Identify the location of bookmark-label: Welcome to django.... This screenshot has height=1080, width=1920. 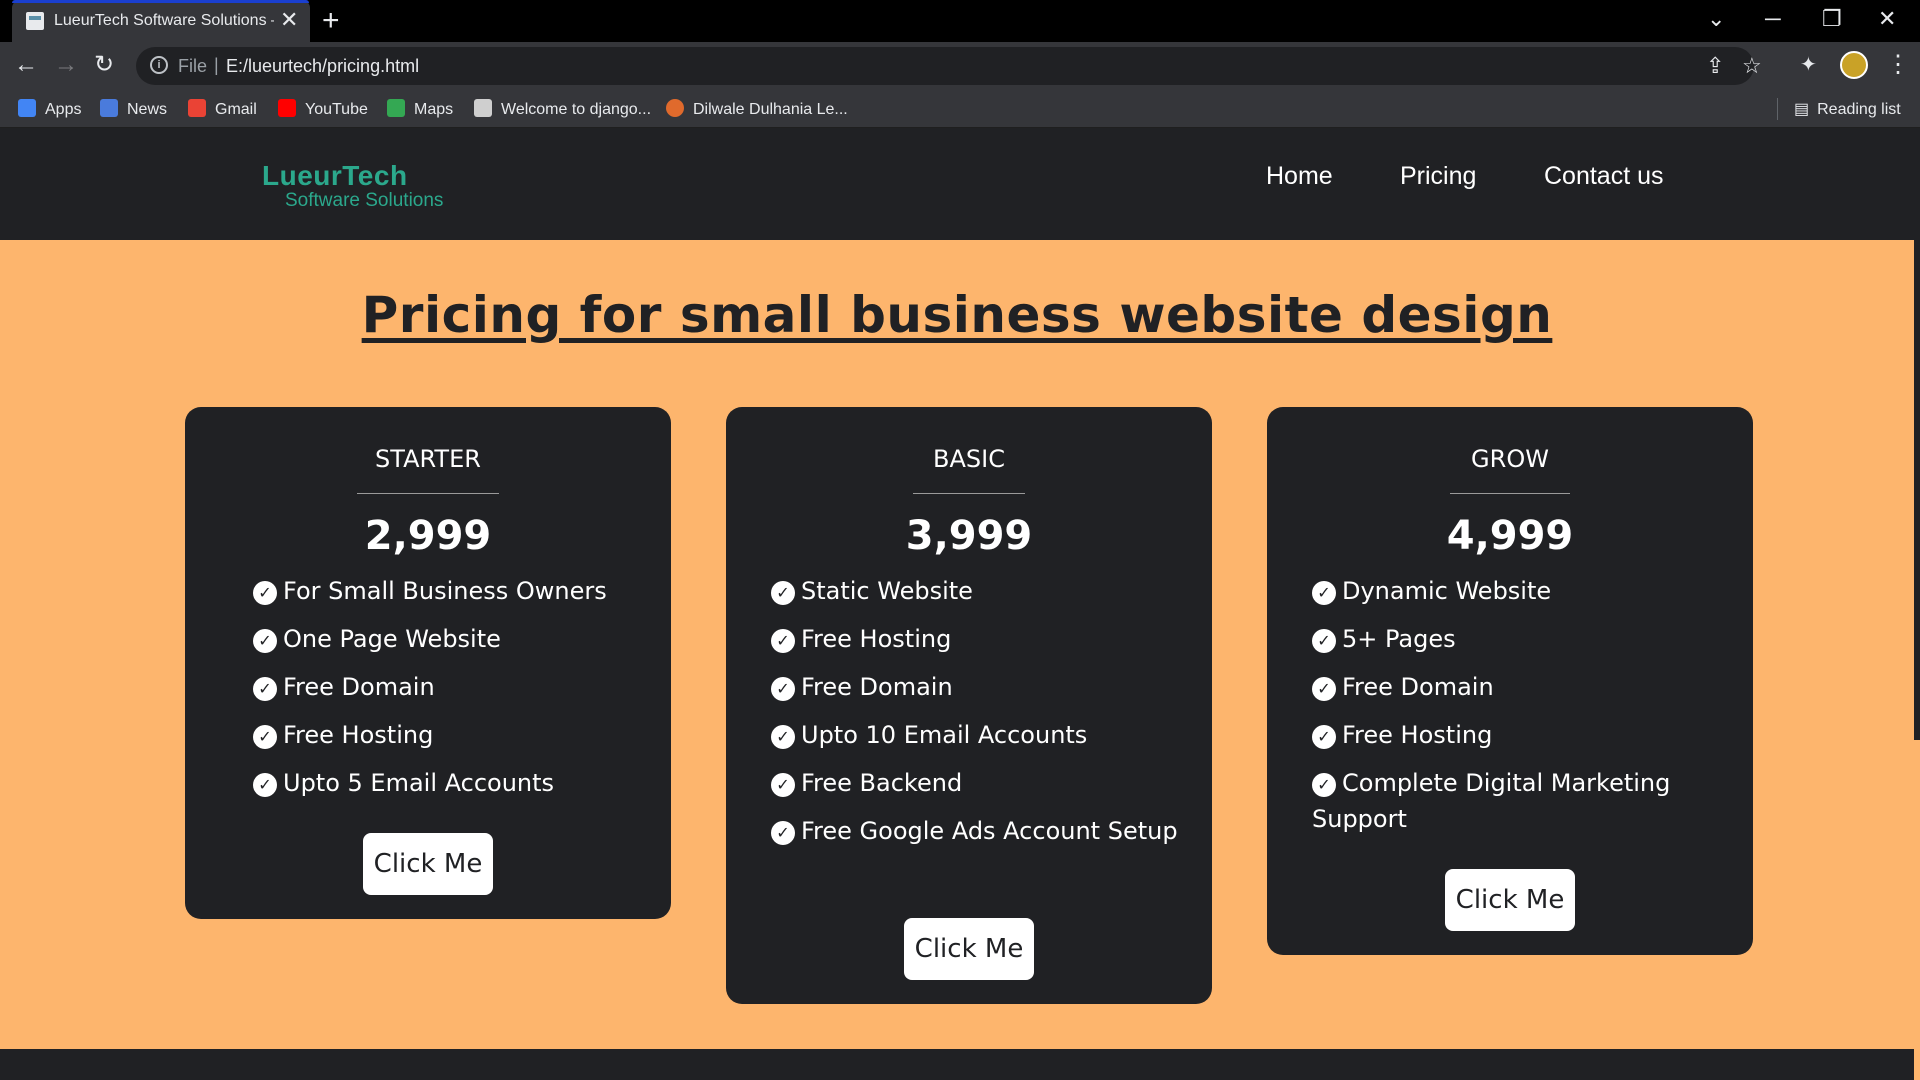
(576, 109).